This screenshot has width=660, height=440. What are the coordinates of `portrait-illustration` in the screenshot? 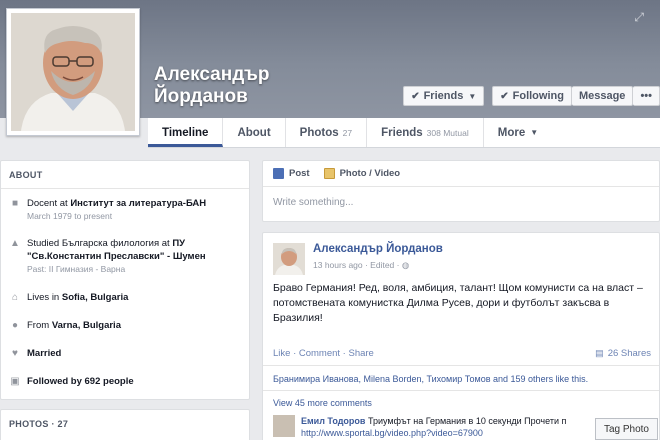 It's located at (73, 72).